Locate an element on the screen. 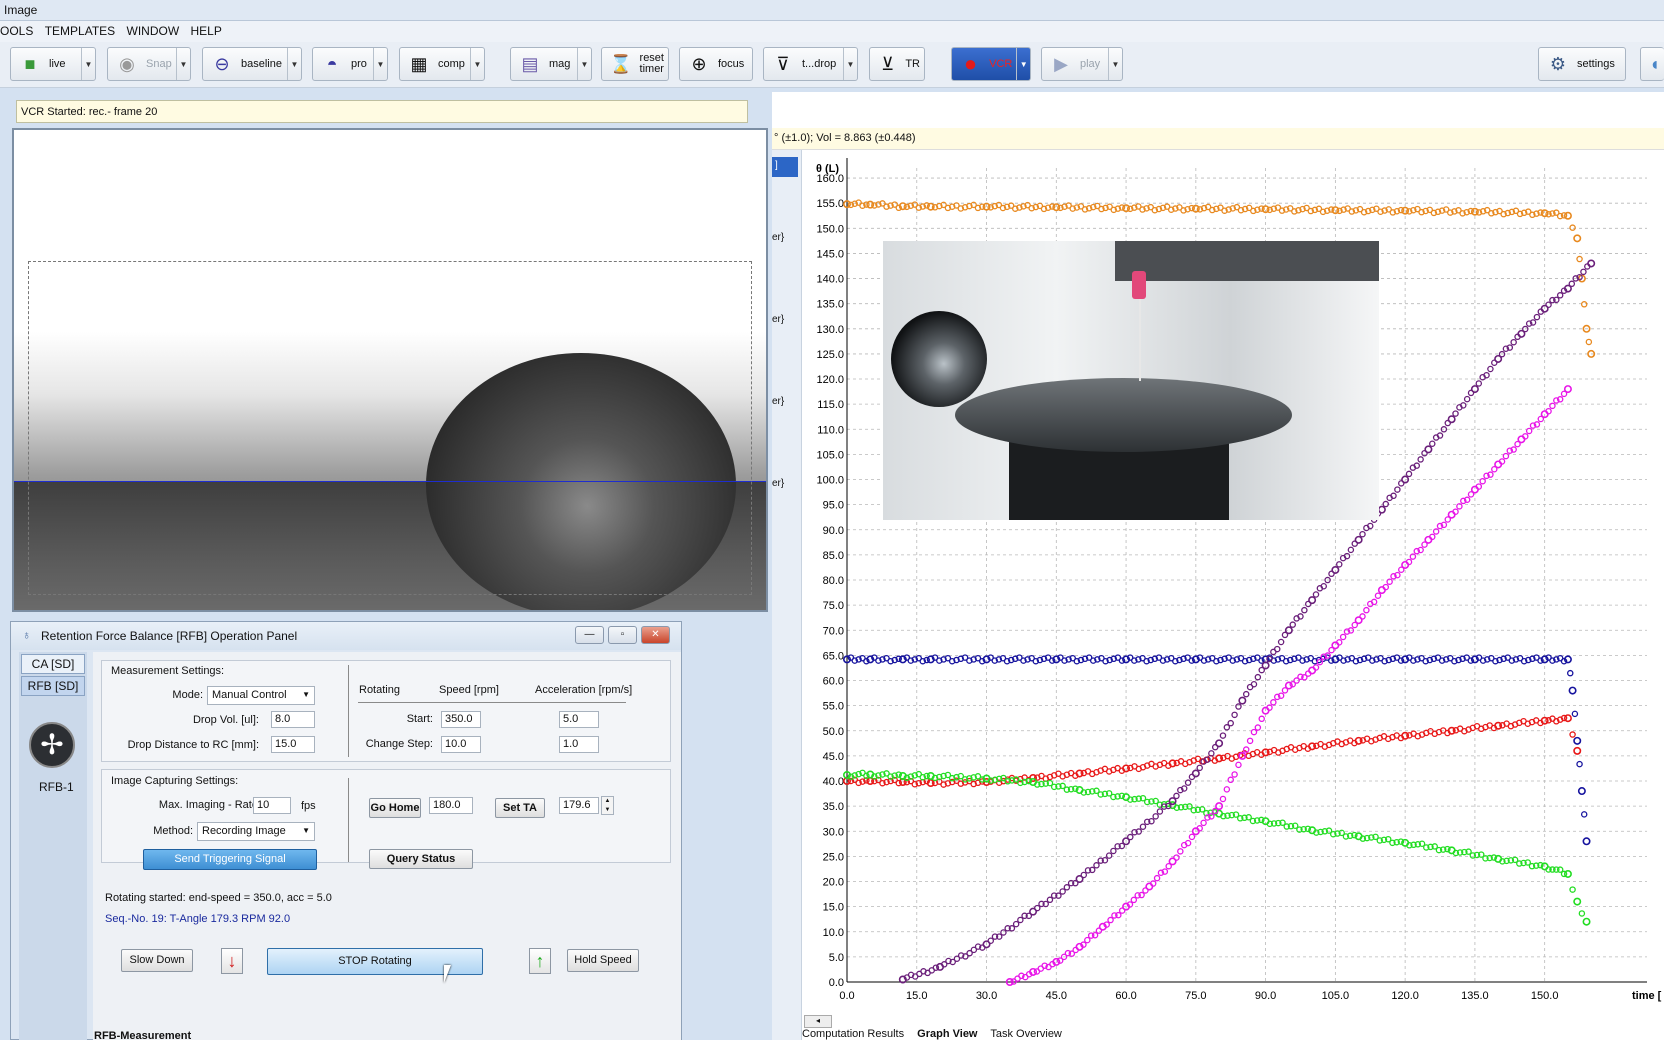  magnification-button: ▤ mag ▼ is located at coordinates (551, 64).